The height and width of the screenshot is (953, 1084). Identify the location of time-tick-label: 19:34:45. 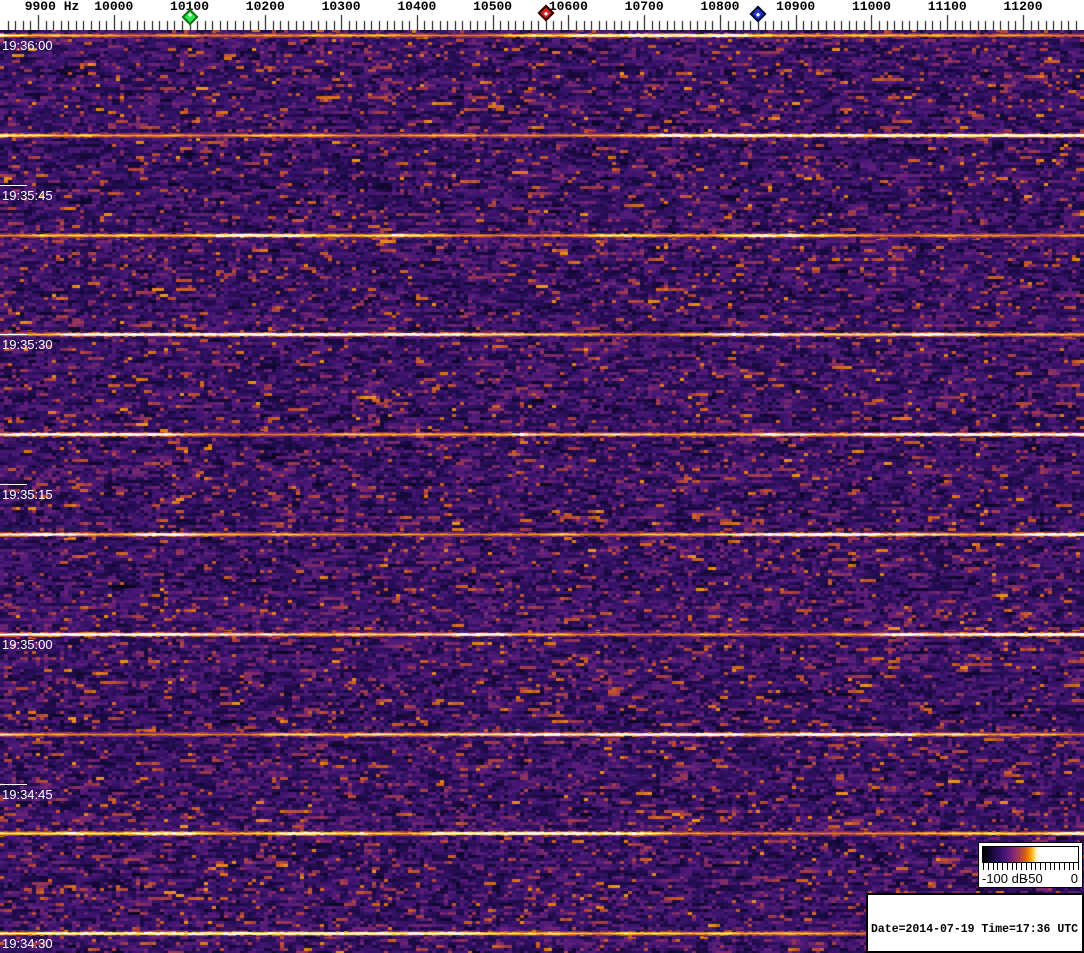
(27, 794).